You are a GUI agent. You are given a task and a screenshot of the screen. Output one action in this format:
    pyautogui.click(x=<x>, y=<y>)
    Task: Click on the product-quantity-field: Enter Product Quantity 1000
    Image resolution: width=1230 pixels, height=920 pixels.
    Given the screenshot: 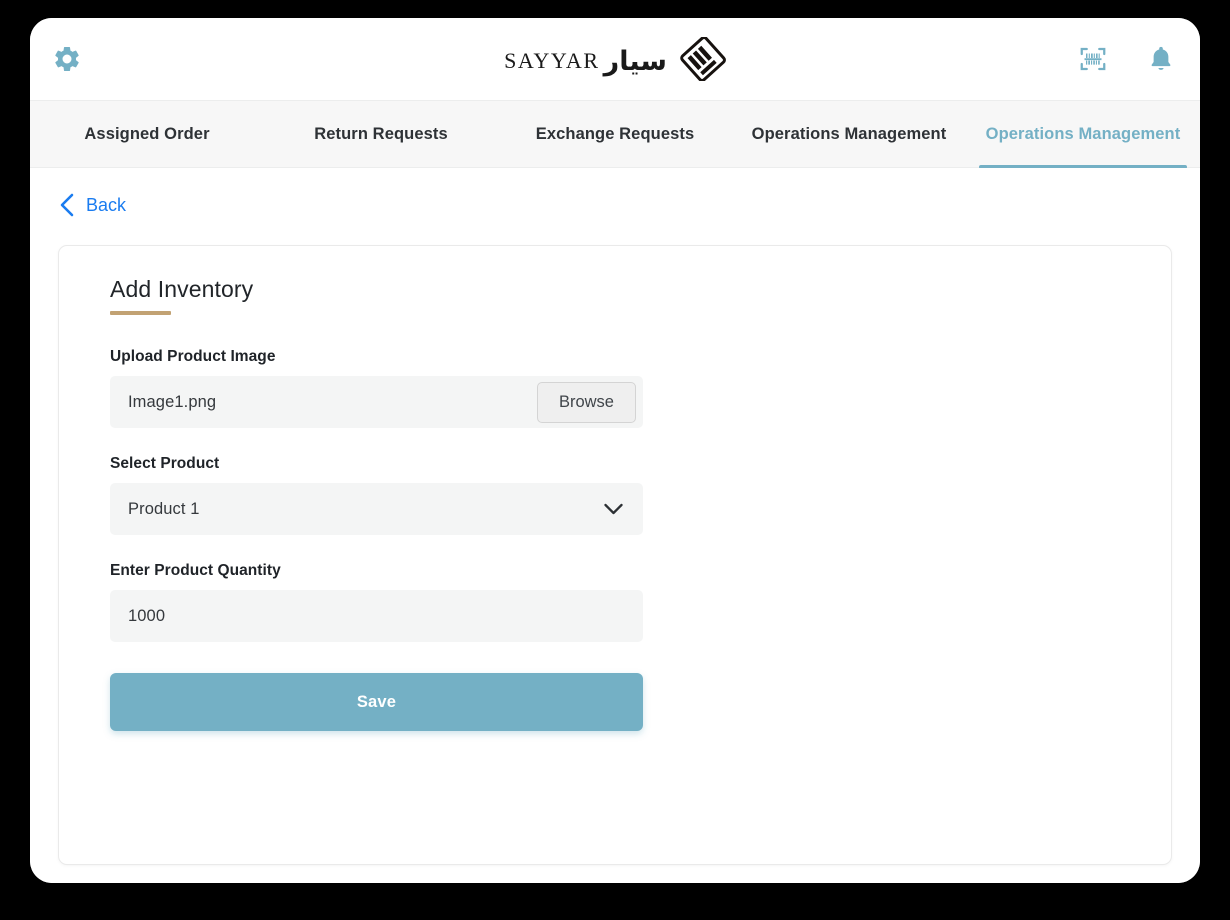 What is the action you would take?
    pyautogui.click(x=376, y=602)
    